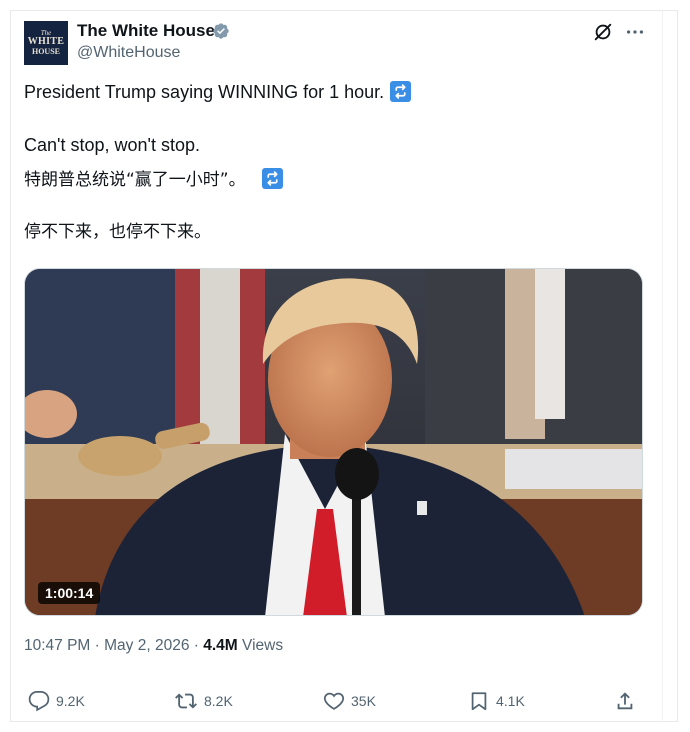  I want to click on post-meta: 10:47 PM · May 2, 2026 · 4.4M Views, so click(153, 646).